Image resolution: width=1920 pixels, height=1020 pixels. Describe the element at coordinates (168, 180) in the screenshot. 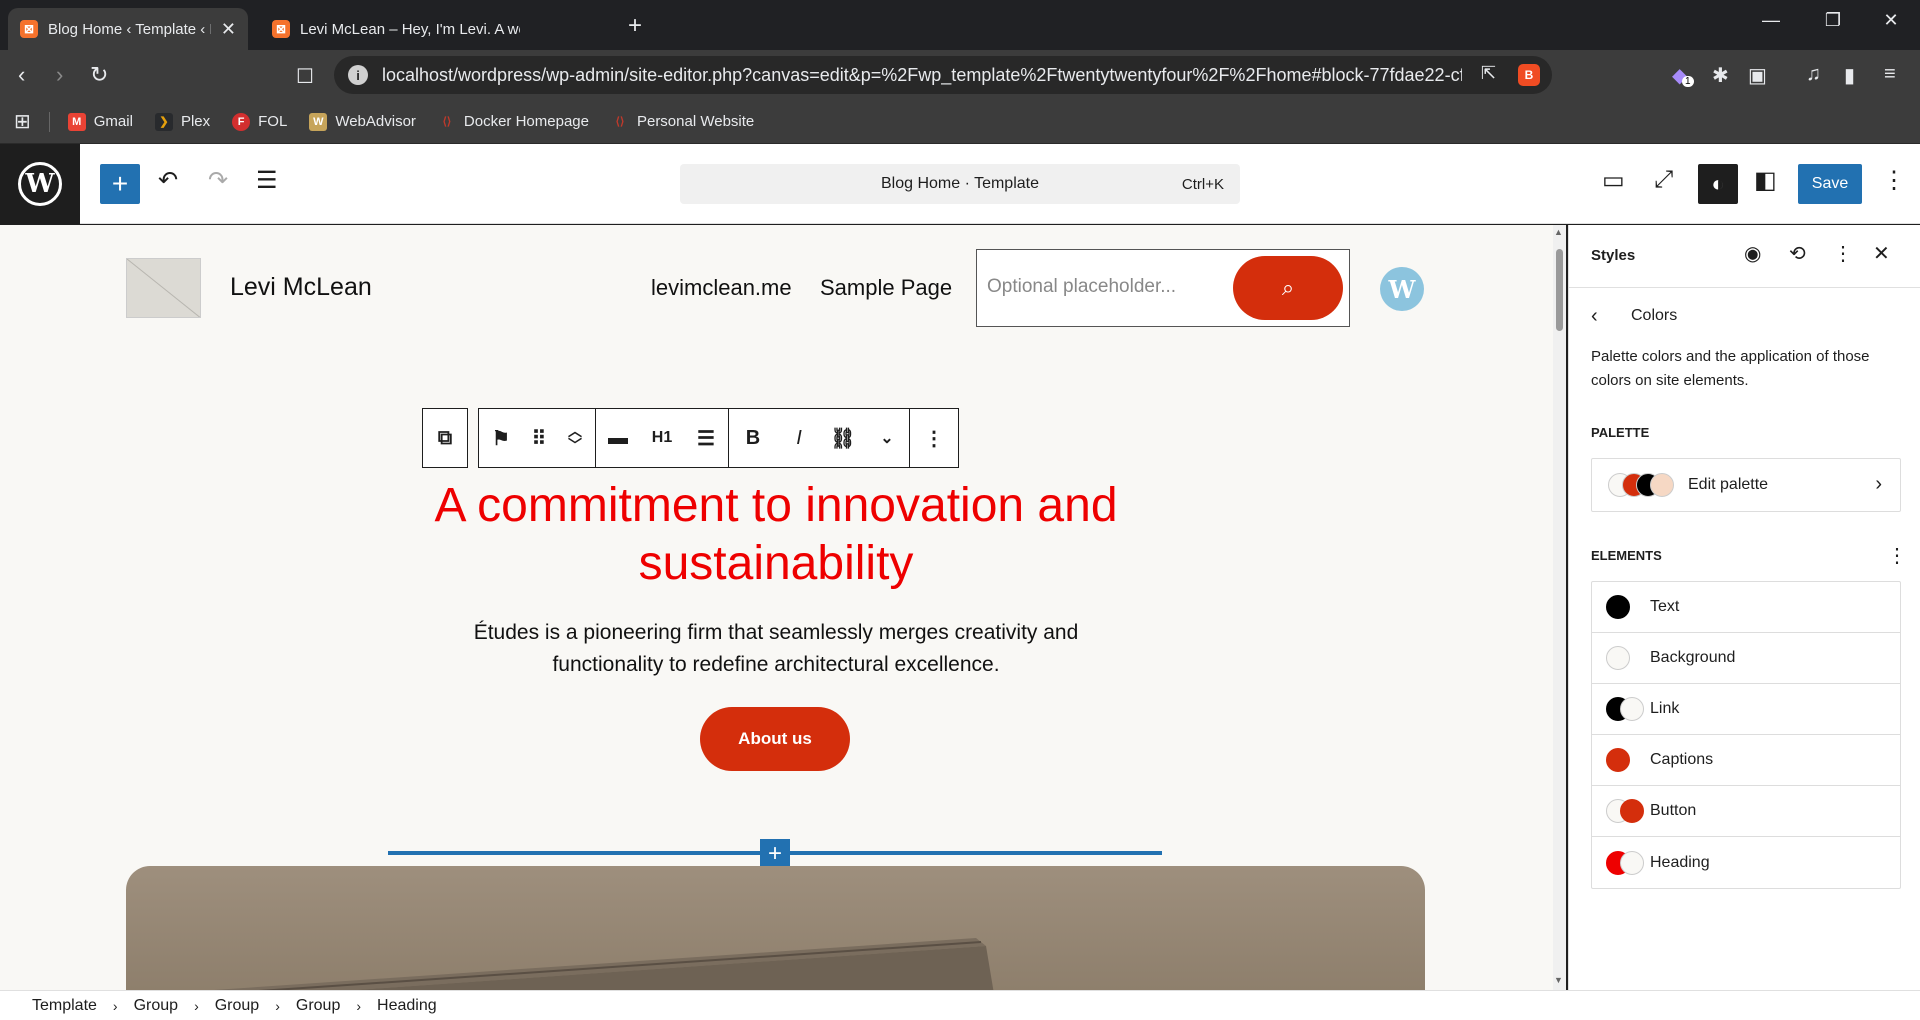

I see `undo-icon: ↶` at that location.